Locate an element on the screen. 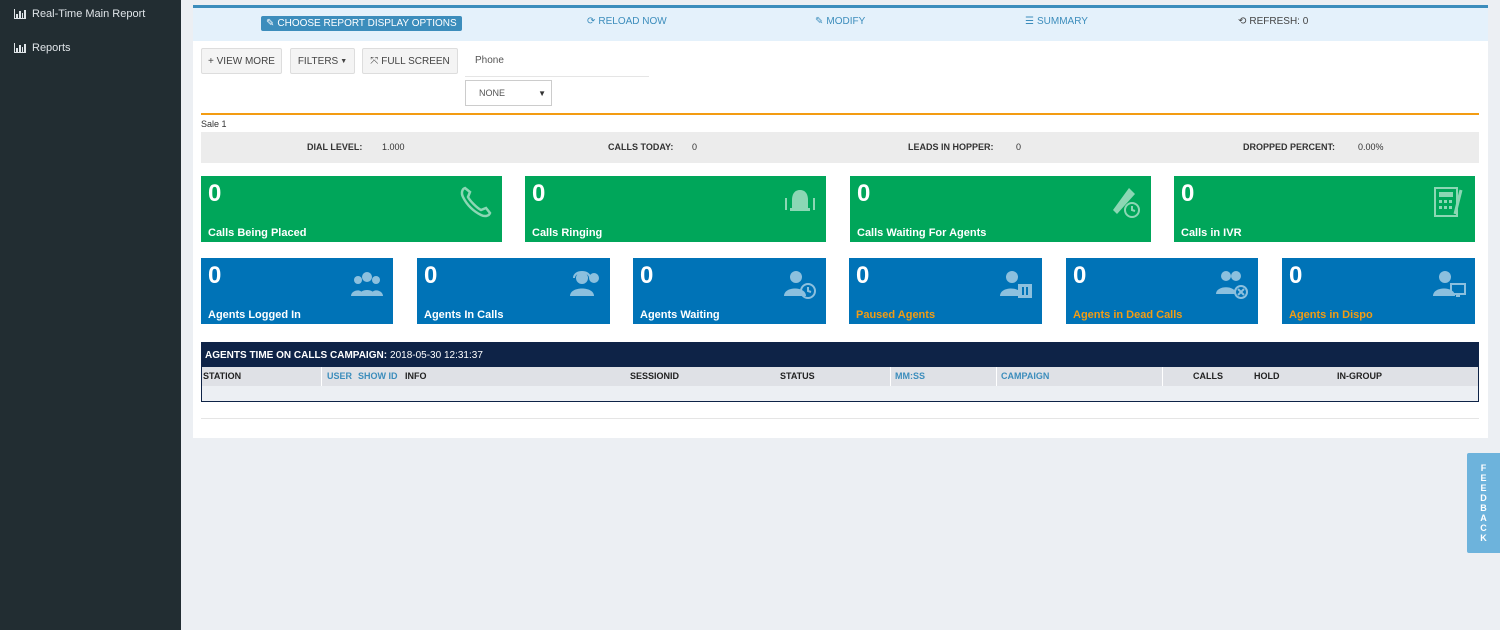 Image resolution: width=1500 pixels, height=630 pixels. agents-table-body is located at coordinates (840, 393).